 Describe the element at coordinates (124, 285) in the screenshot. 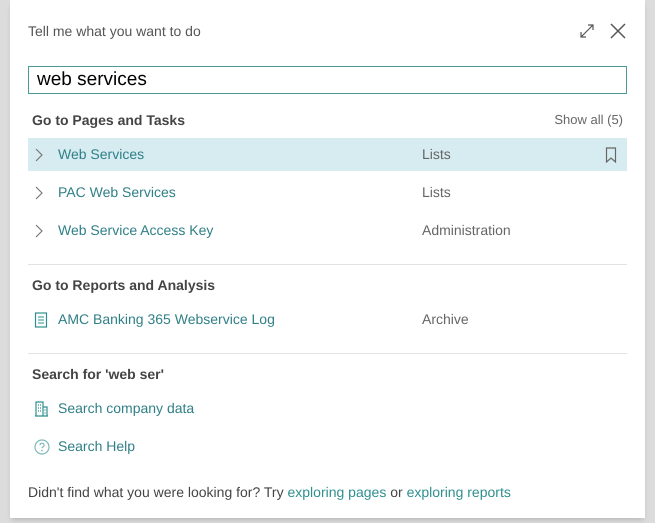

I see `section-heading: Go to Reports and Analysis` at that location.